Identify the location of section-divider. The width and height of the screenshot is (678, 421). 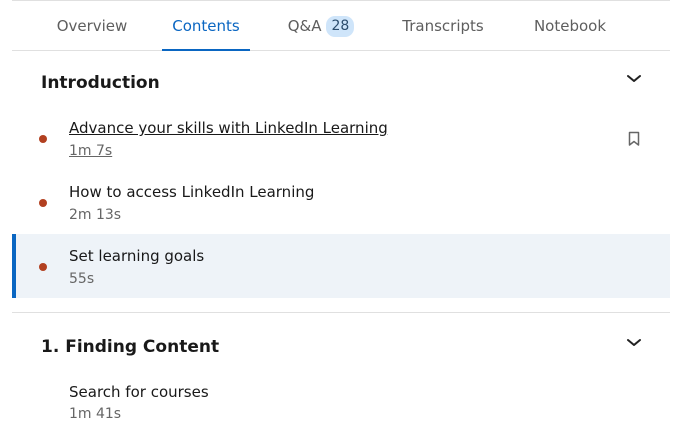
(341, 312).